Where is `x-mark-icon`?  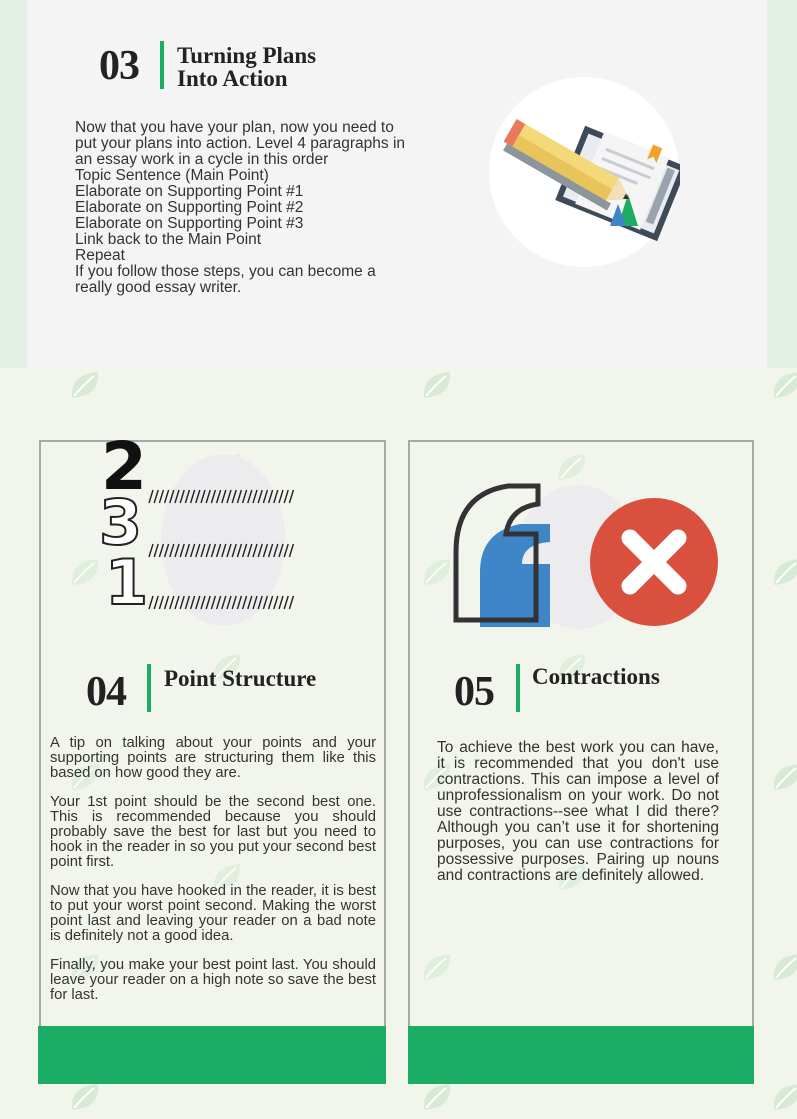 x-mark-icon is located at coordinates (654, 562).